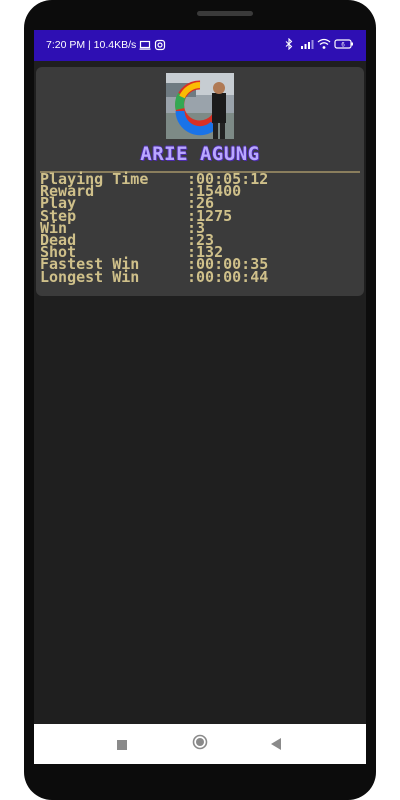  I want to click on recent-apps-icon, so click(122, 744).